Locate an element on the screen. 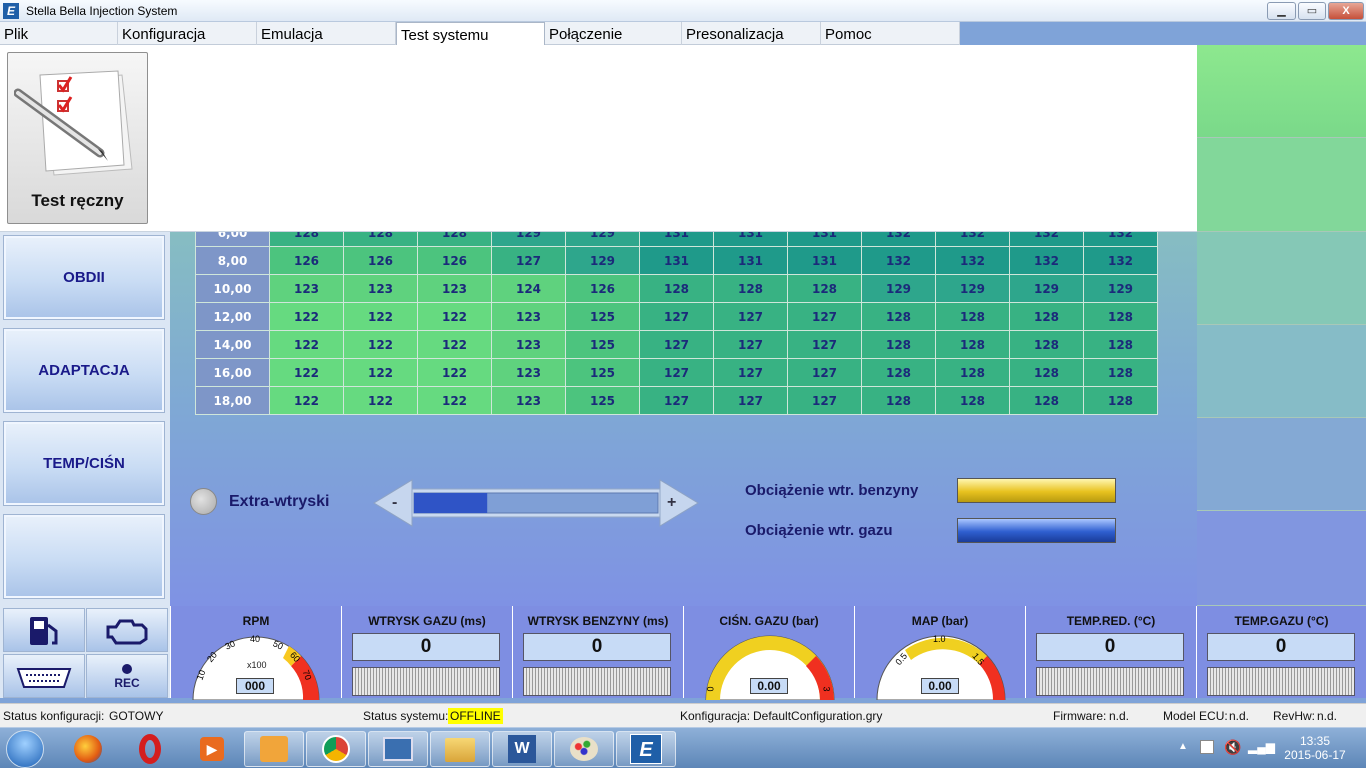 The width and height of the screenshot is (1366, 768). adaptacja-button: ADAPTACJA is located at coordinates (84, 370).